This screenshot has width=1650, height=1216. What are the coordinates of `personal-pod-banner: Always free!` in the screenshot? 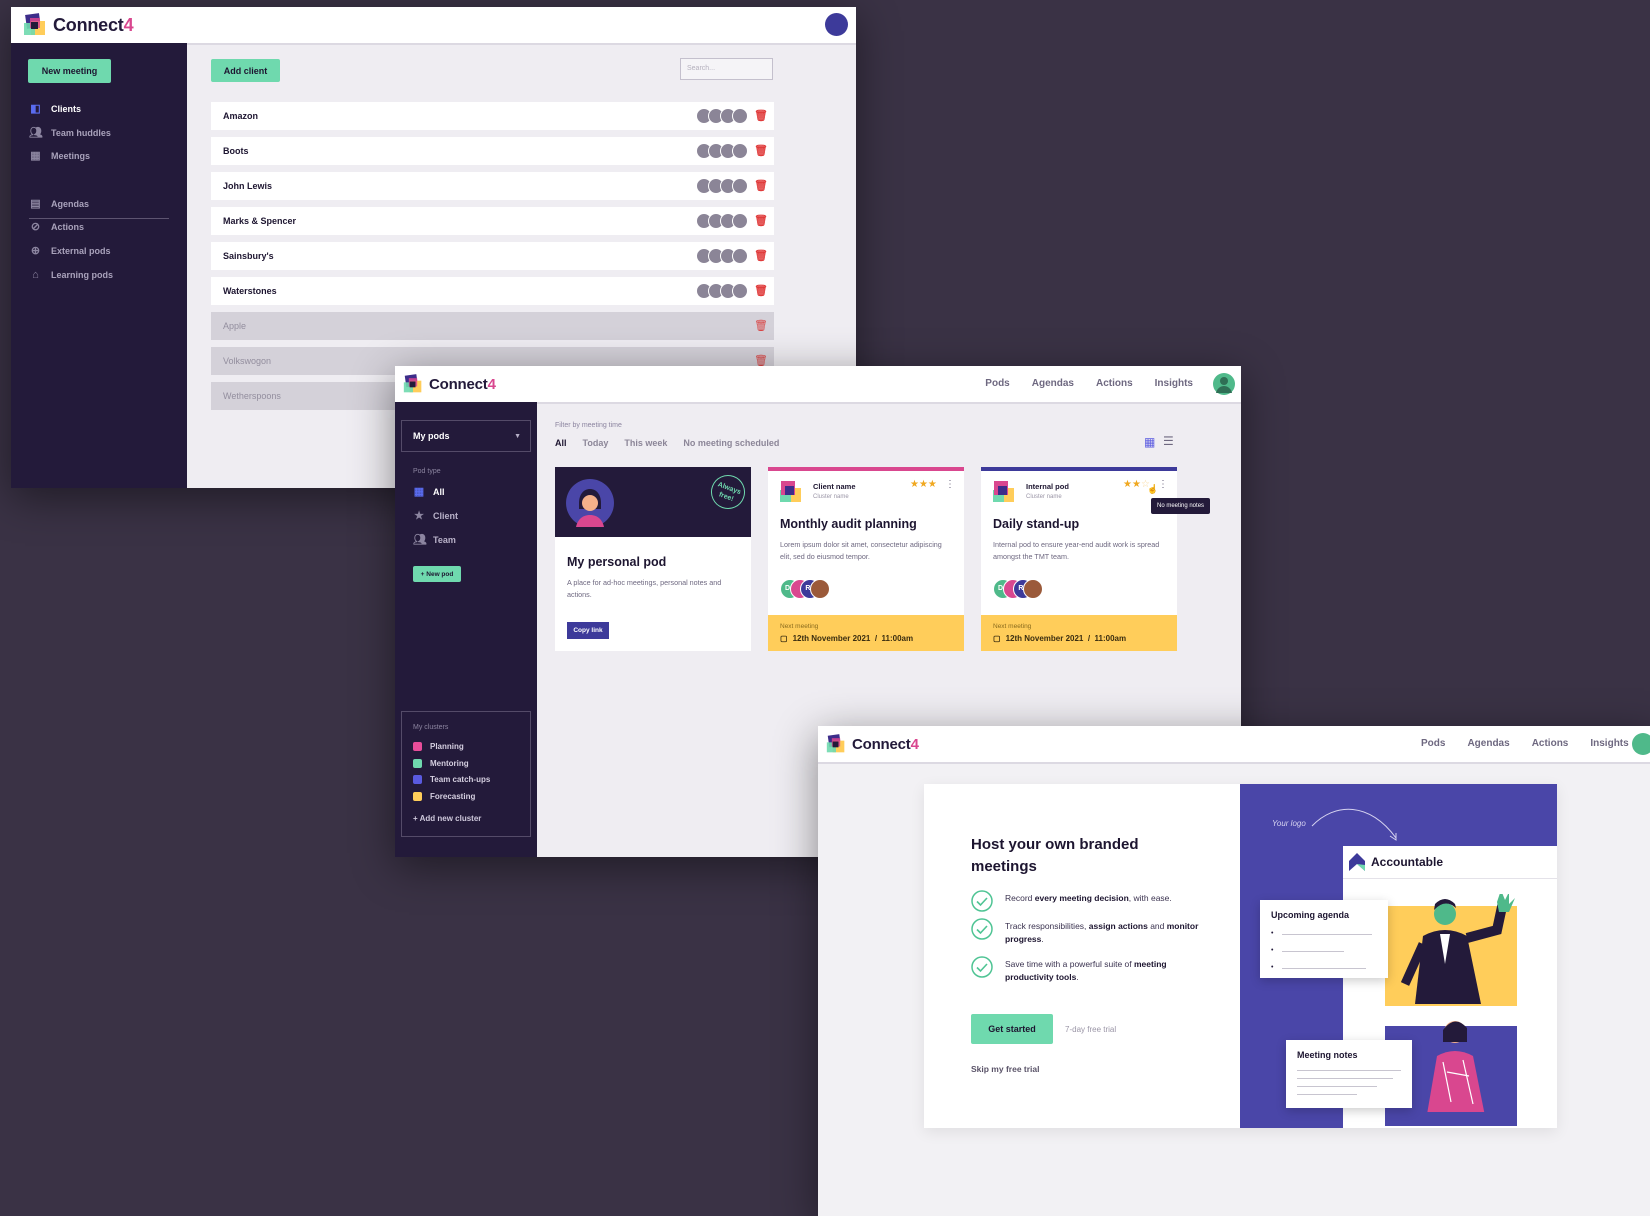 It's located at (653, 502).